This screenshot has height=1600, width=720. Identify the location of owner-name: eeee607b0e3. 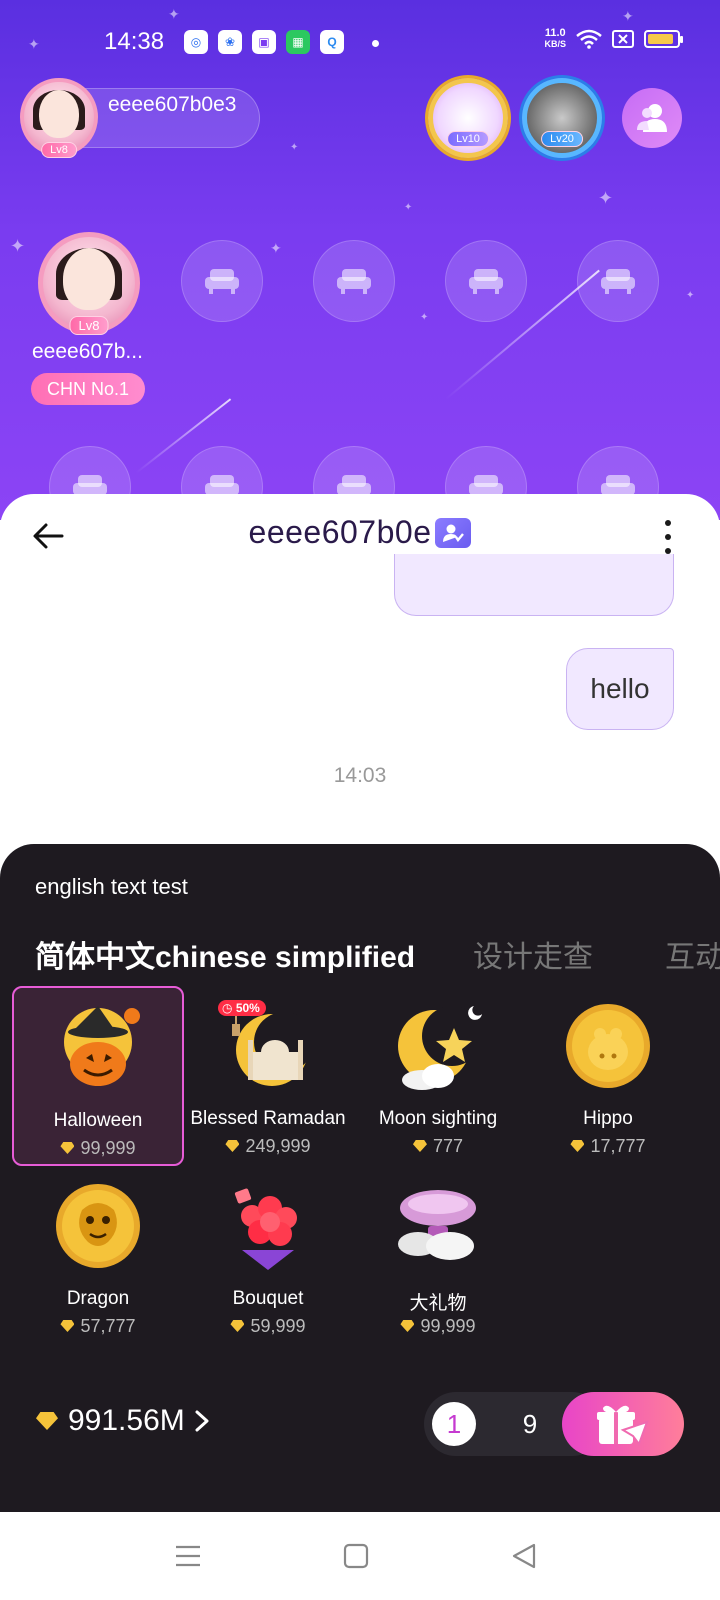
(172, 104).